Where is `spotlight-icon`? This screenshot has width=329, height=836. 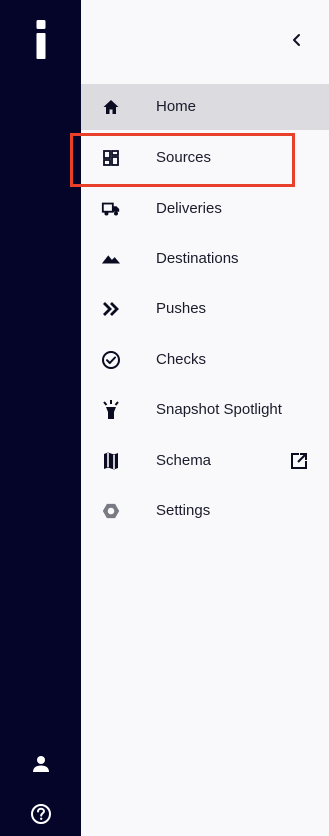
spotlight-icon is located at coordinates (111, 410).